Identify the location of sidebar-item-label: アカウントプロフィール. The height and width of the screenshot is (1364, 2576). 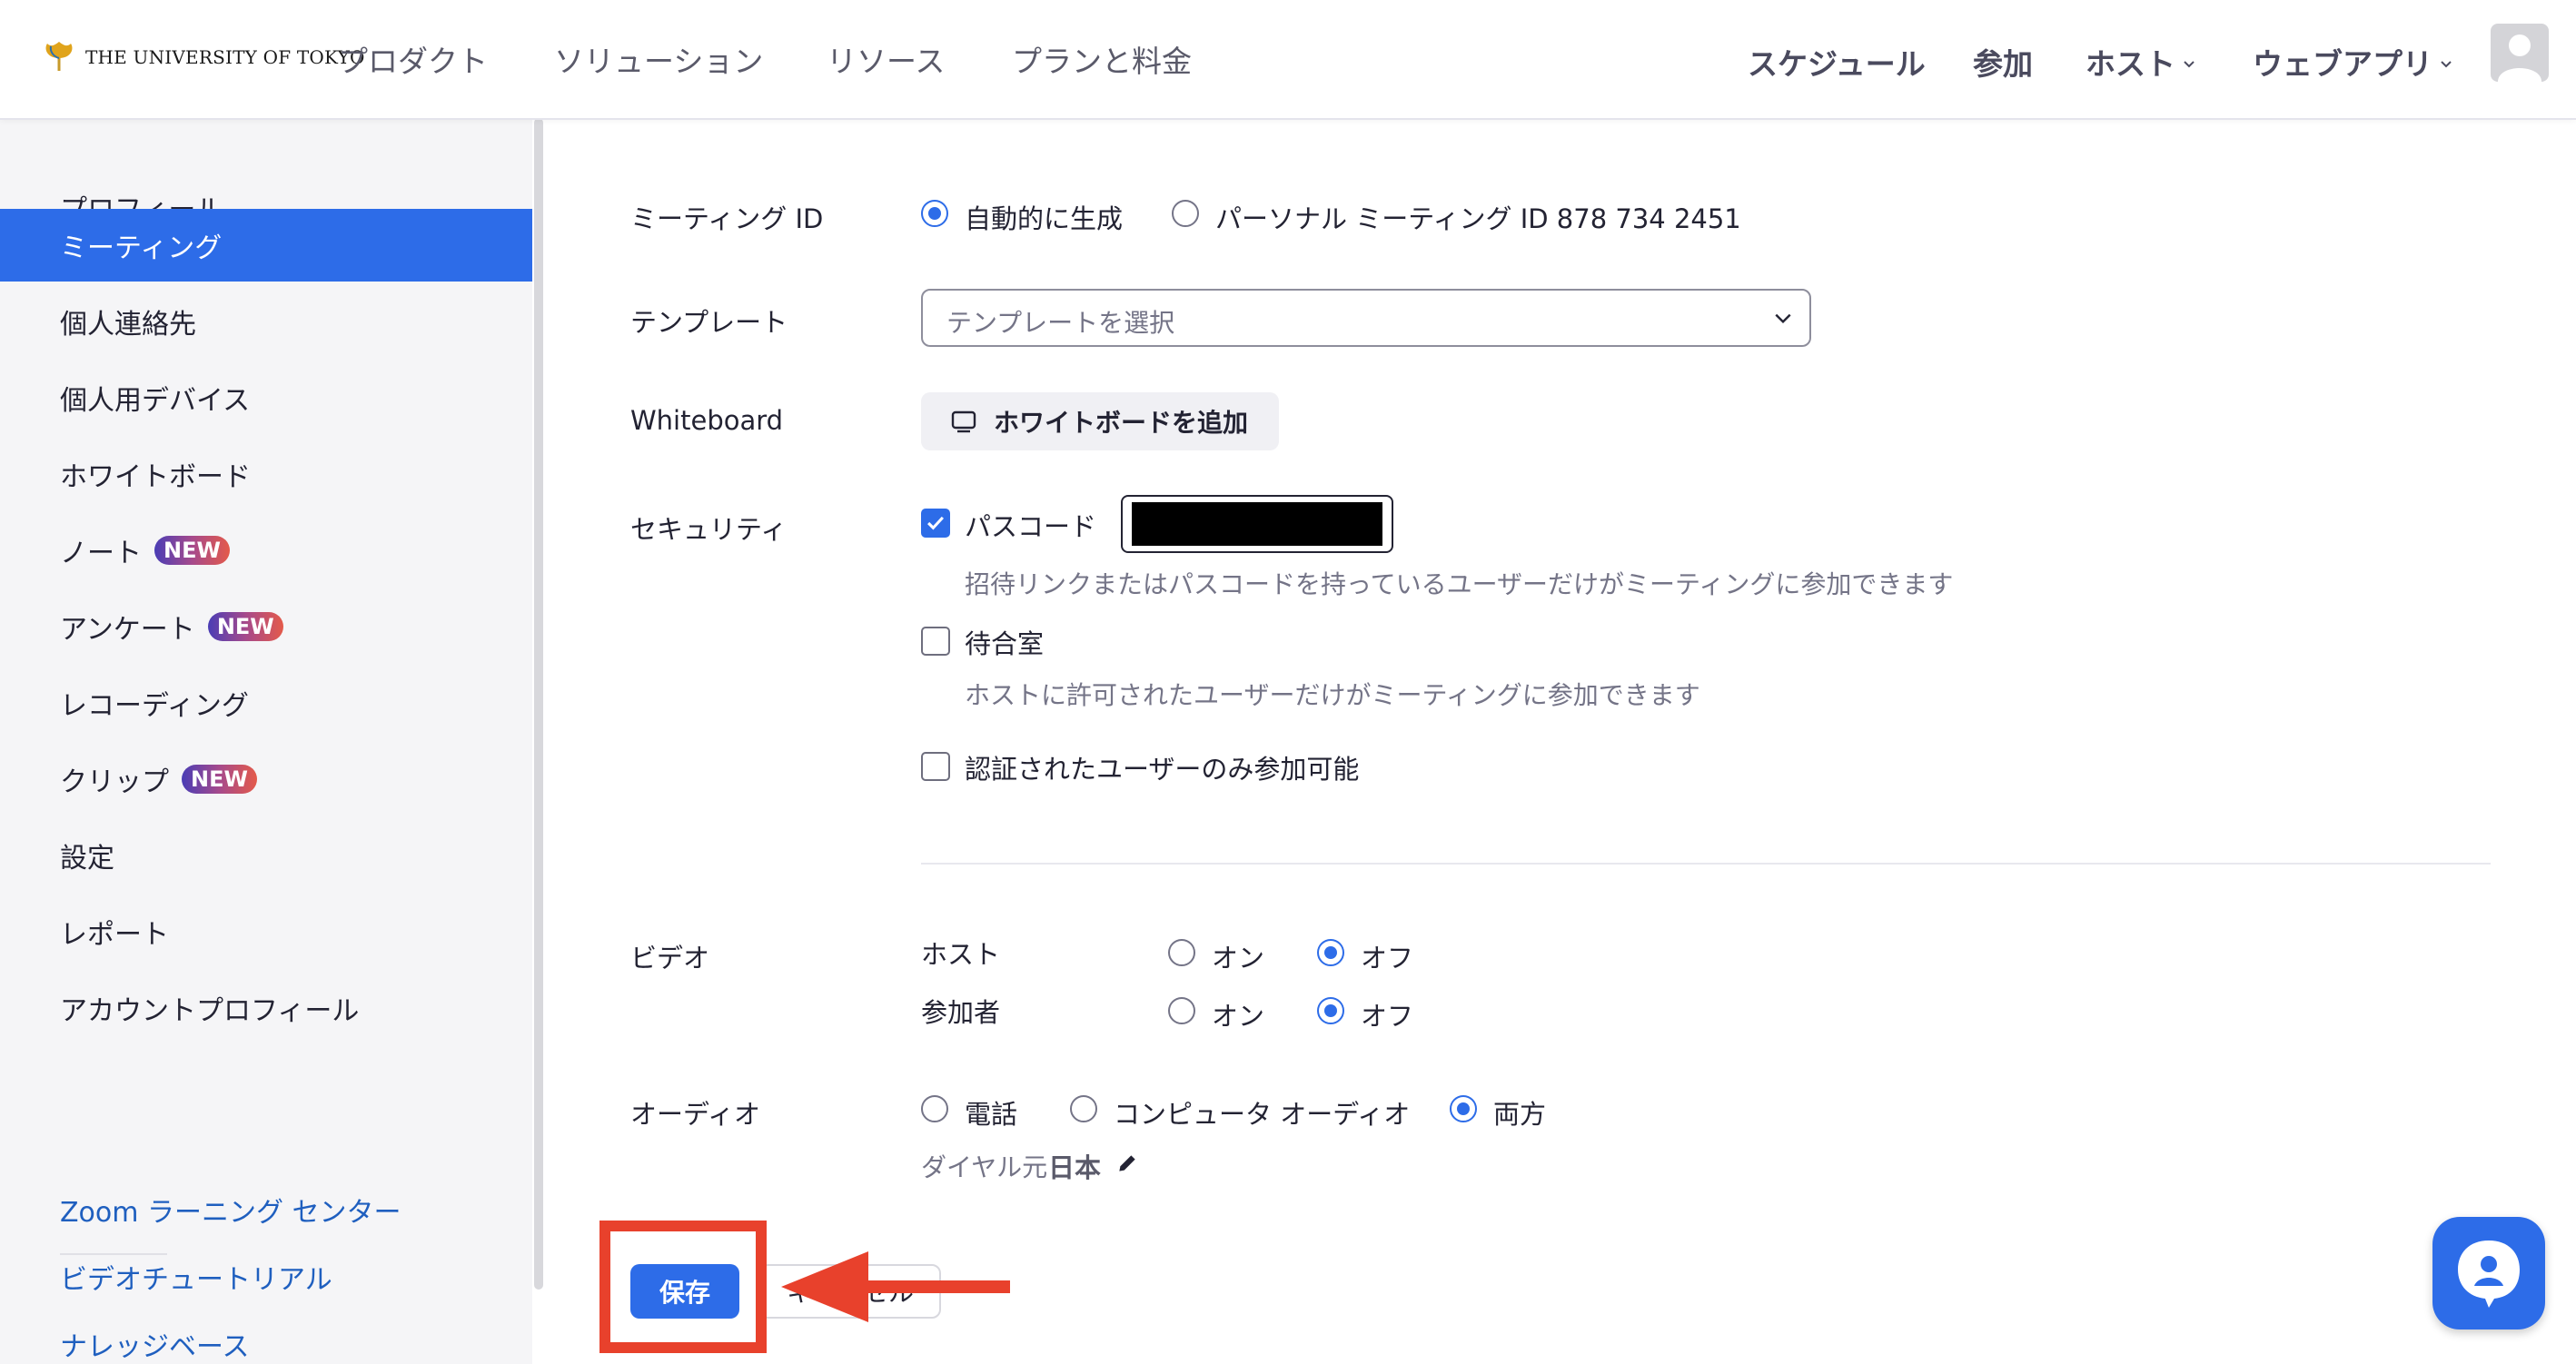
(210, 1011).